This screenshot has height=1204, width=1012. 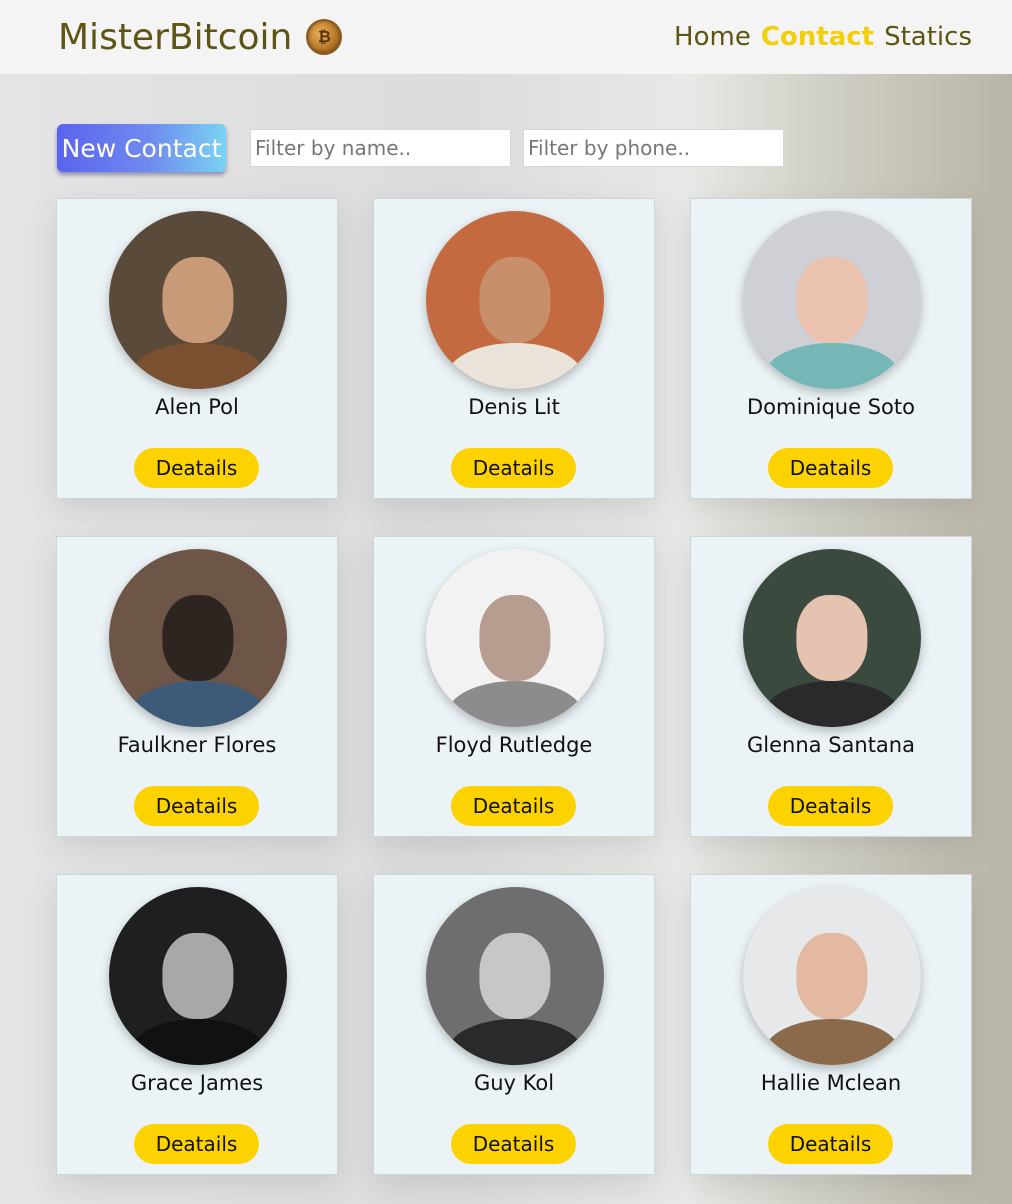 I want to click on contact-name: Hallie Mclean, so click(x=831, y=1083).